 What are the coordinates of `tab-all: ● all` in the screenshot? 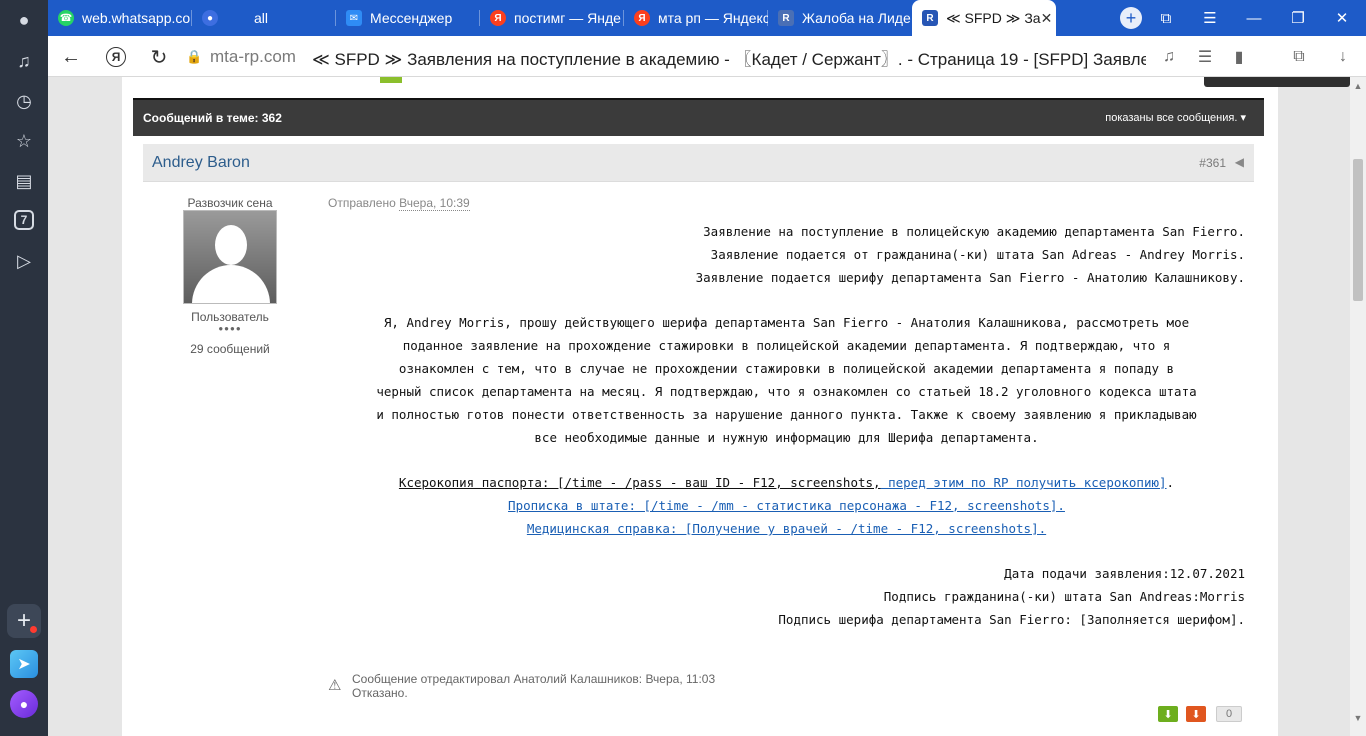 It's located at (264, 18).